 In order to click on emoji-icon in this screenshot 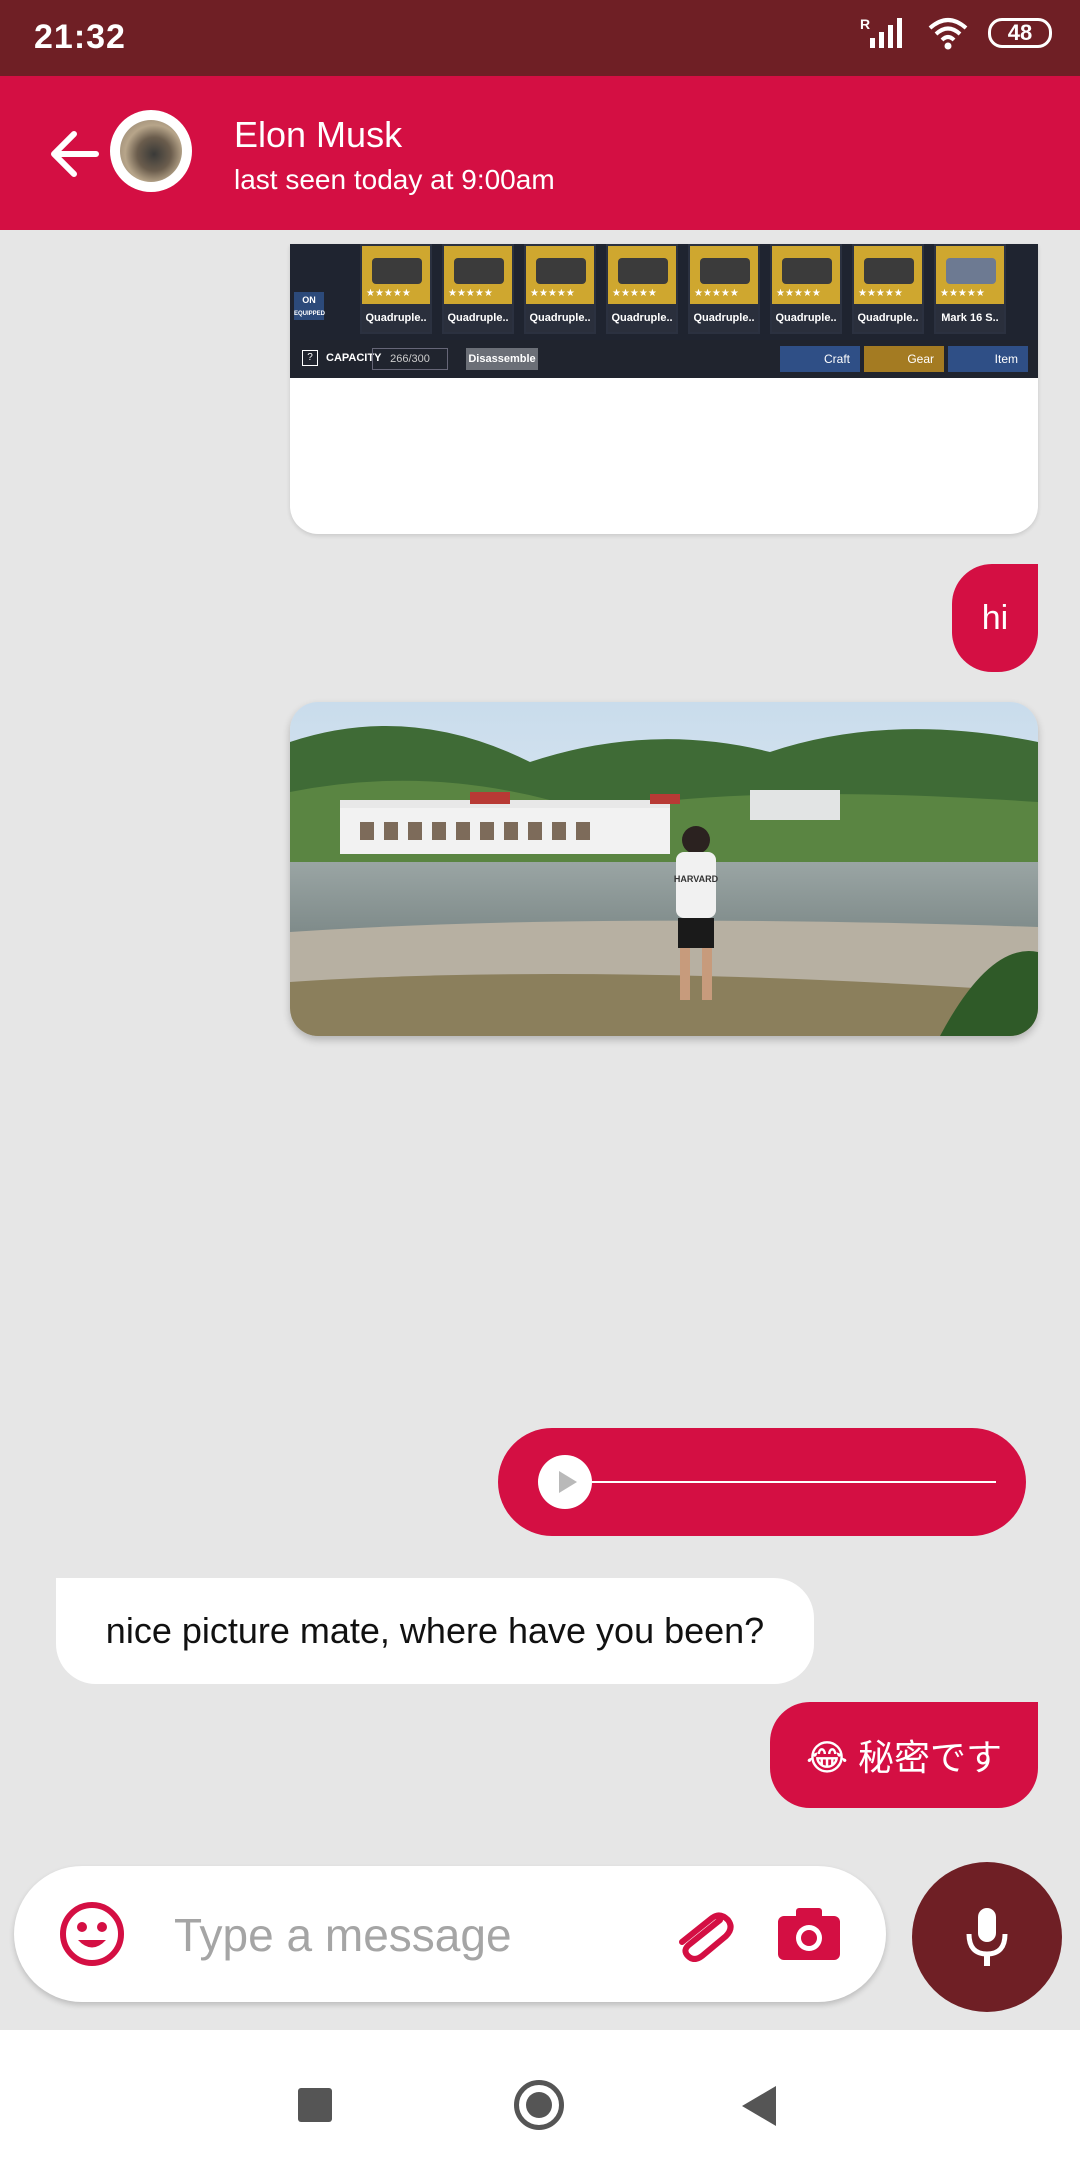, I will do `click(92, 1934)`.